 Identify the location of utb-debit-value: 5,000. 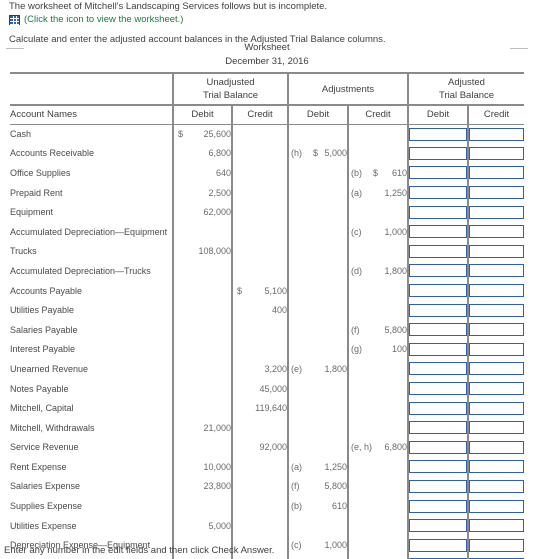
(219, 525).